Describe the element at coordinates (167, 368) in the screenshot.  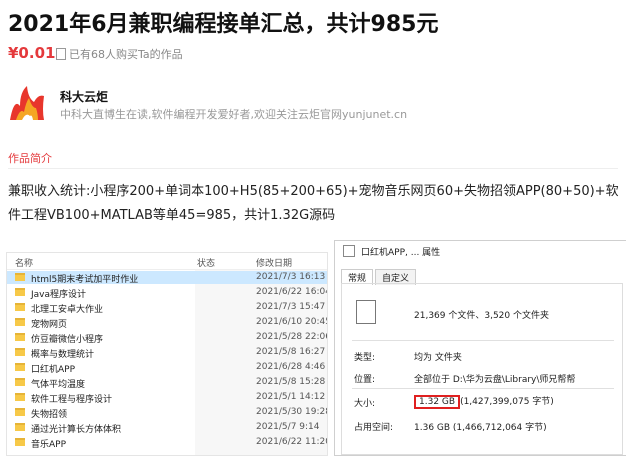
I see `table-row: 口红机APP 2021/6/28 4:46` at that location.